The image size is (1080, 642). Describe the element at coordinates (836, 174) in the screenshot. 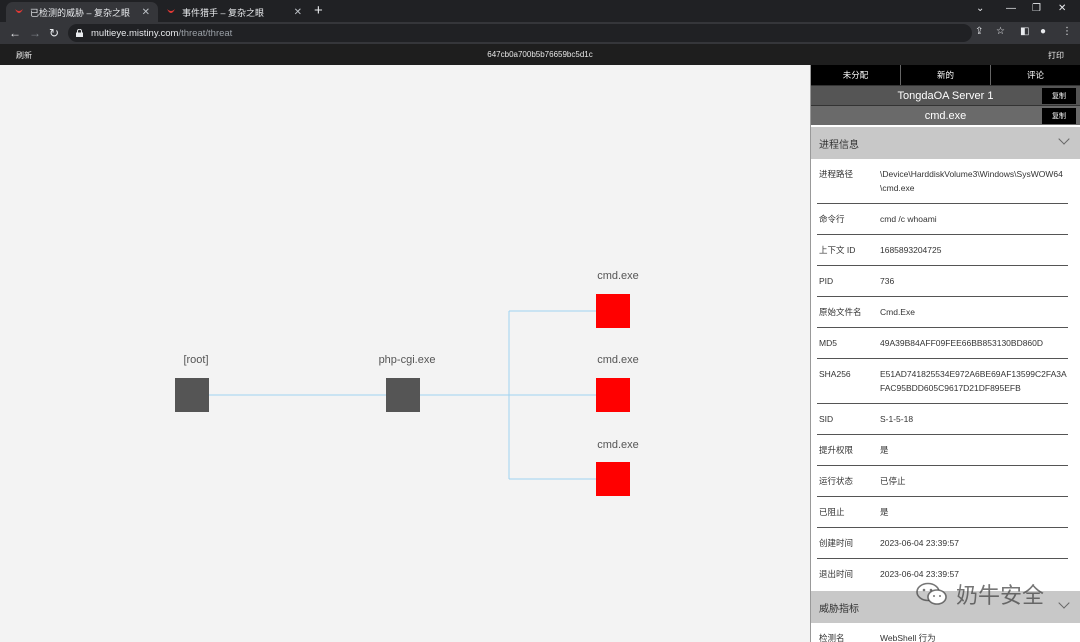

I see `field-key: 进程路径` at that location.